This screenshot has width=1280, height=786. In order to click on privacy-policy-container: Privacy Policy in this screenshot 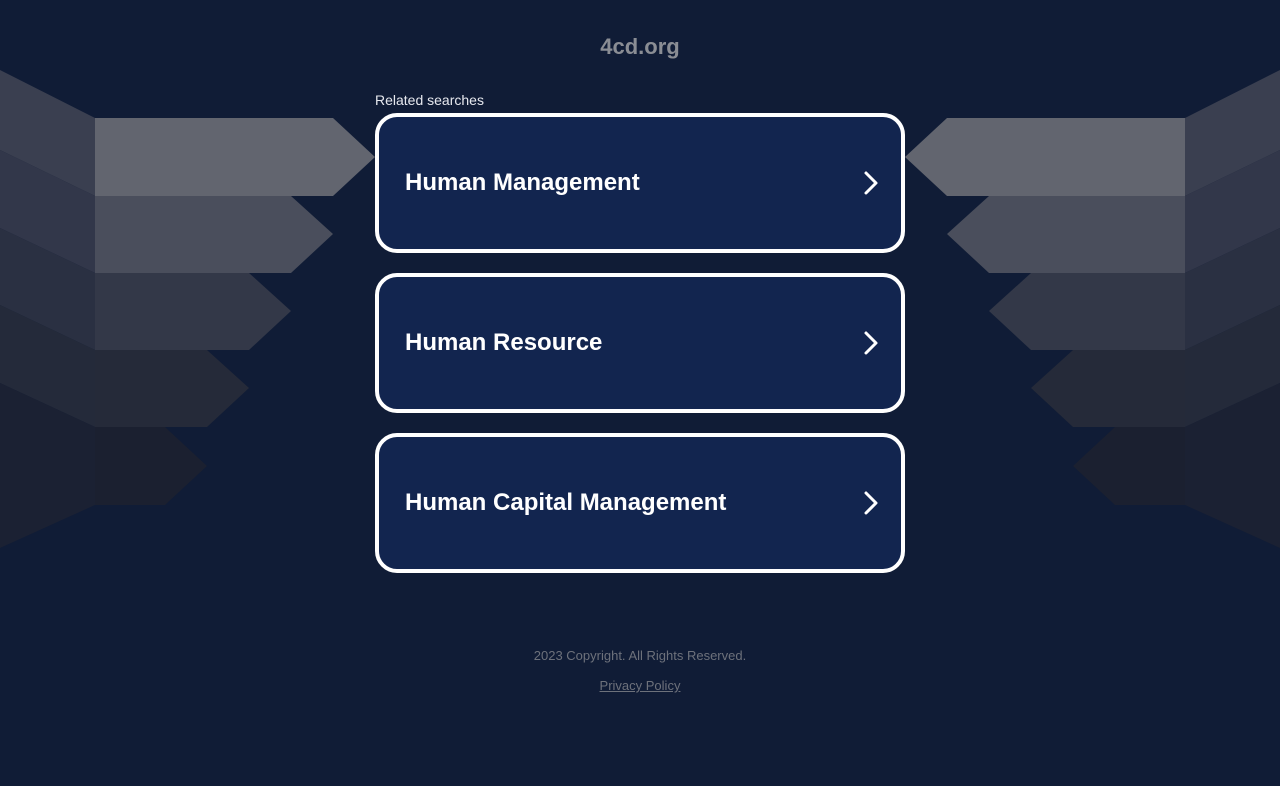, I will do `click(640, 686)`.